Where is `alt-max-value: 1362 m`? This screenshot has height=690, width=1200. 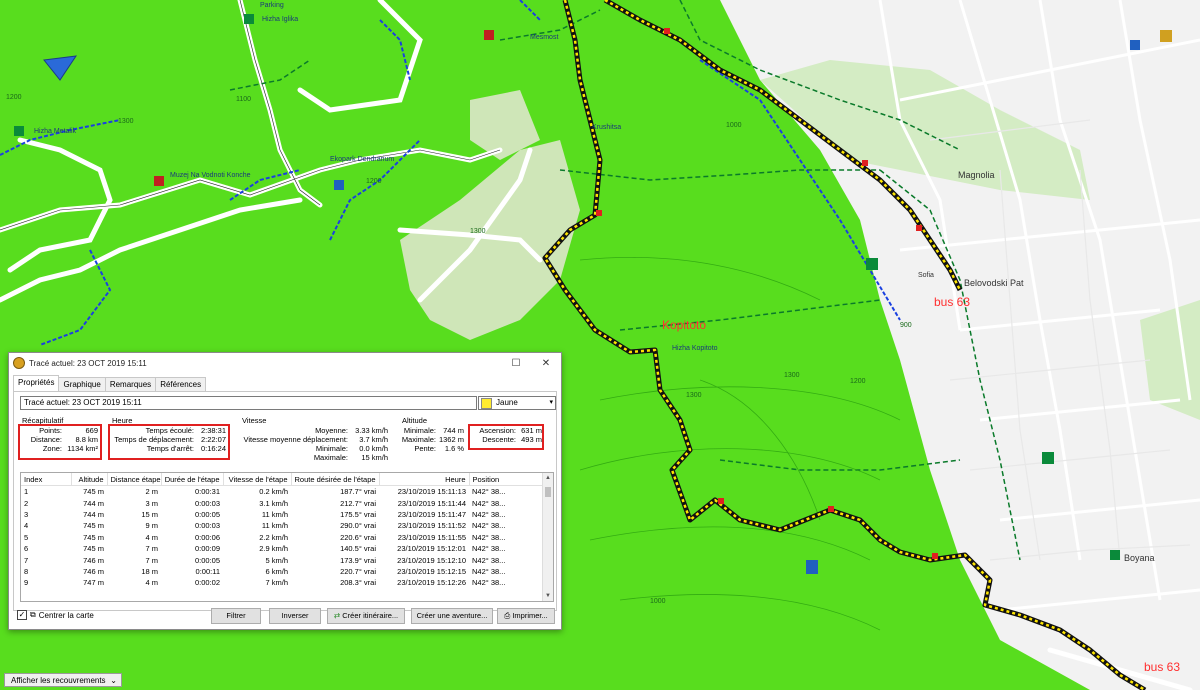
alt-max-value: 1362 m is located at coordinates (451, 439).